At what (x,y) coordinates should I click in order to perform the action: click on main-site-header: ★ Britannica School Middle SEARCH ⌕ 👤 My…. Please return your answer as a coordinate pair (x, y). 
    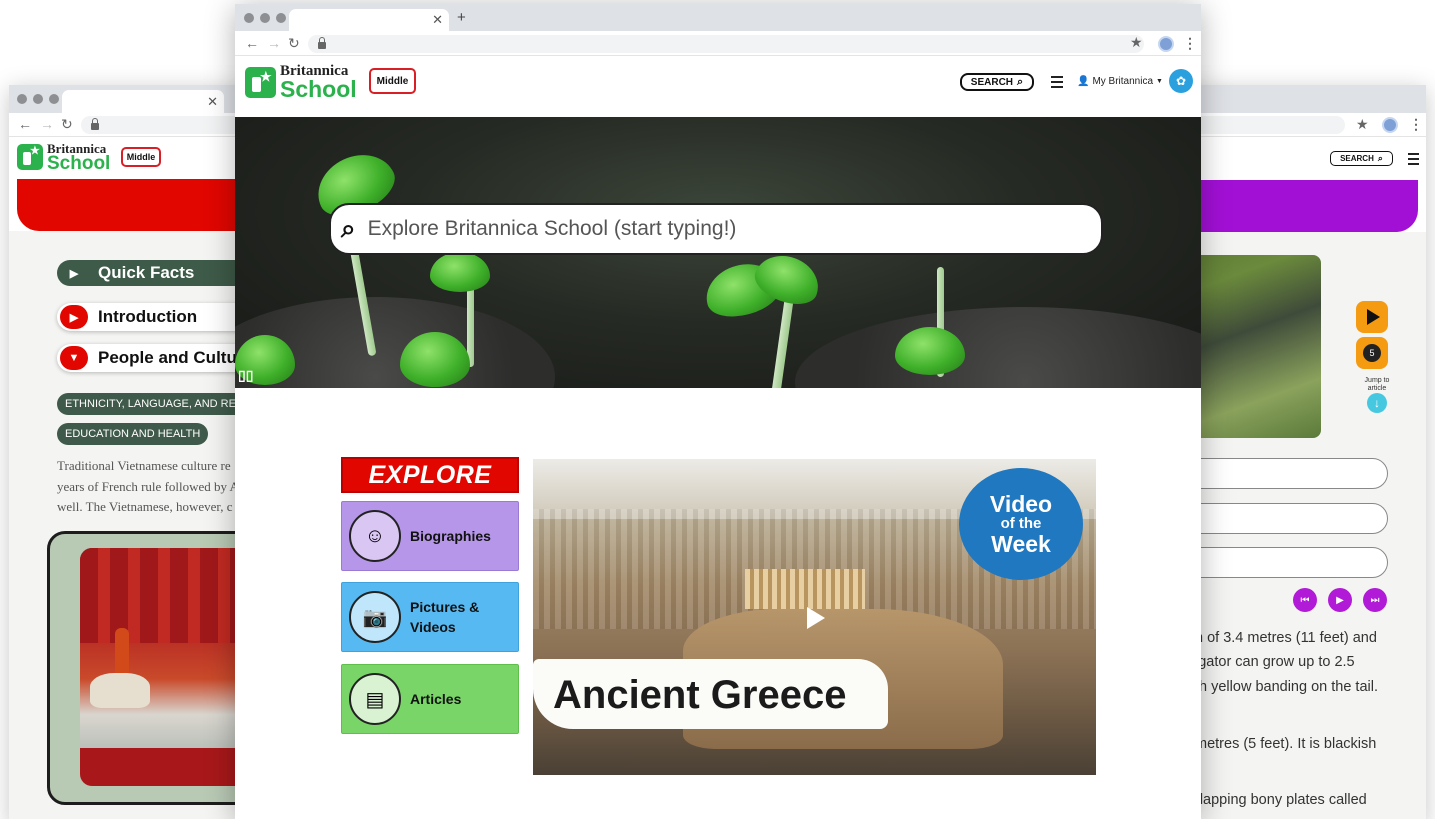
    Looking at the image, I should click on (718, 86).